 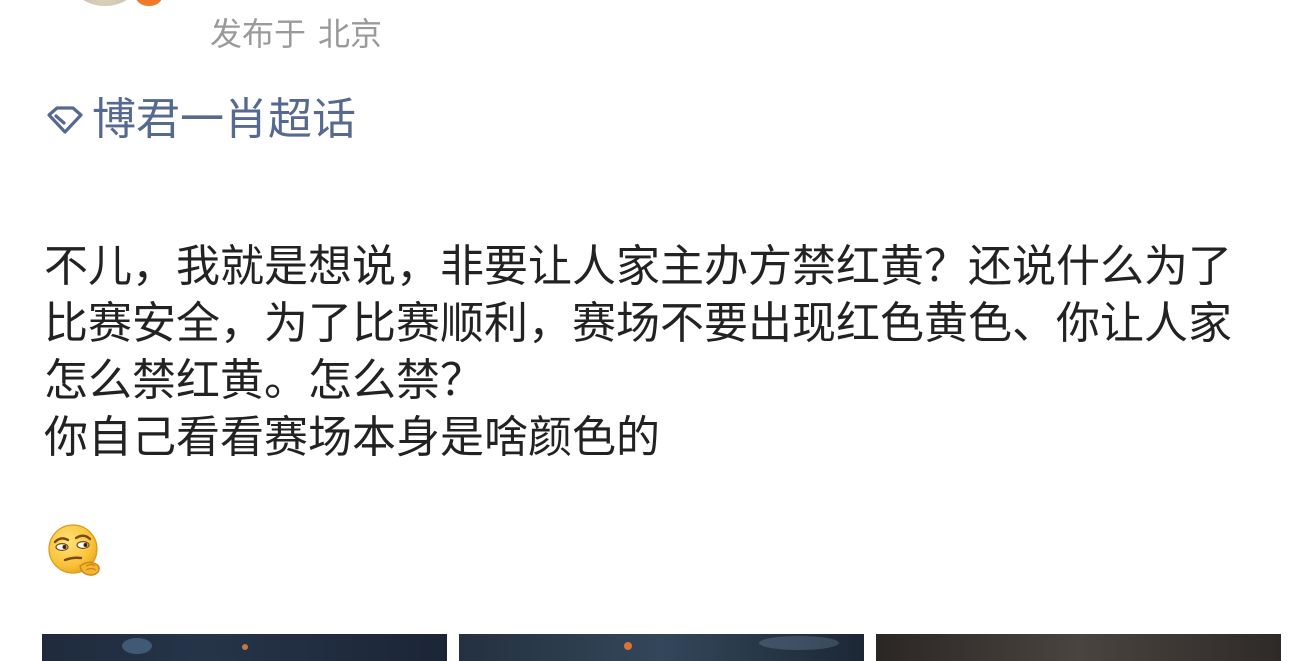 What do you see at coordinates (350, 34) in the screenshot?
I see `post-location: 北京` at bounding box center [350, 34].